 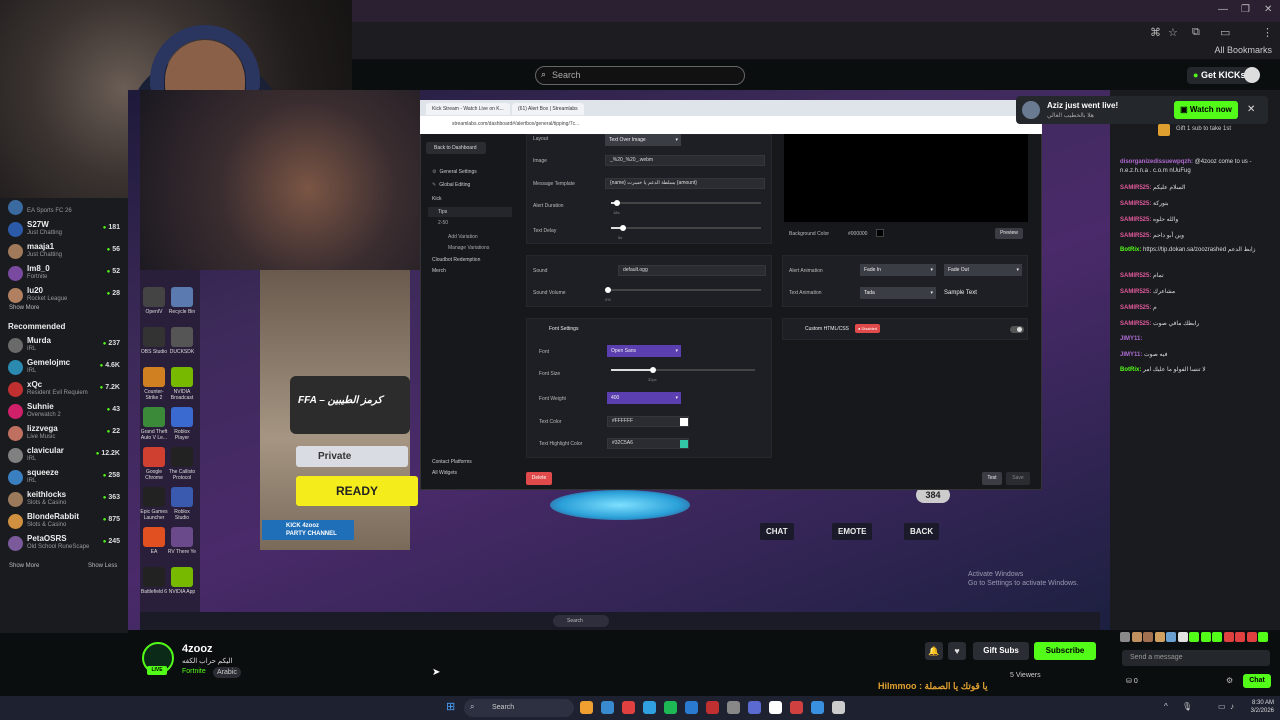 I want to click on desktop-app-label: Epic Games Launcher, so click(x=154, y=515).